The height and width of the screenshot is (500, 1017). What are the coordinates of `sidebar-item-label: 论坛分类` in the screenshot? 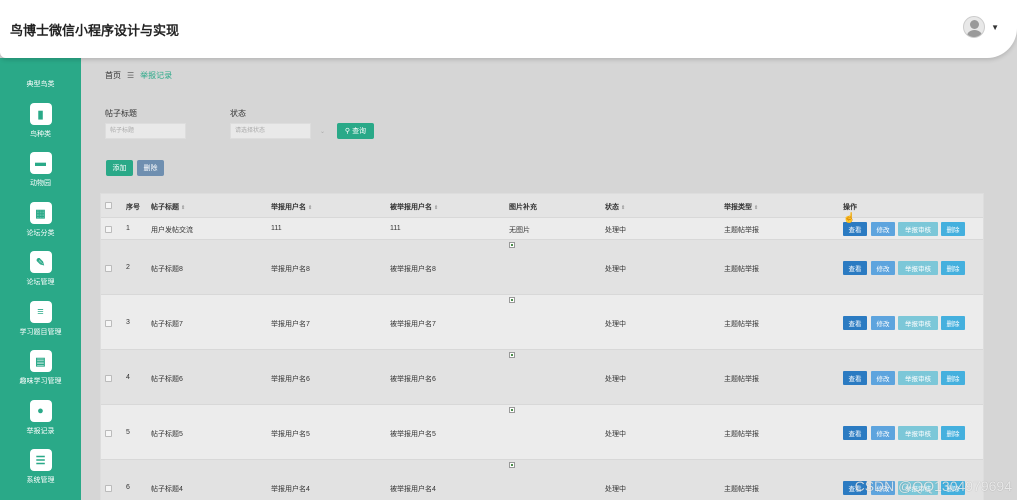 It's located at (40, 233).